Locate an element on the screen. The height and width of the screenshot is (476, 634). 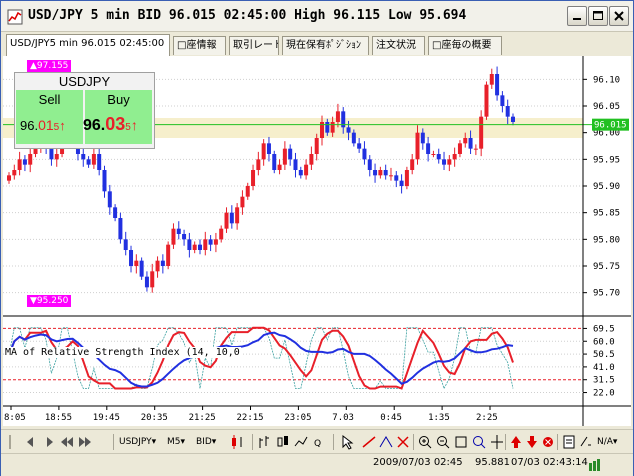
sell-label: Sell is located at coordinates (49, 99).